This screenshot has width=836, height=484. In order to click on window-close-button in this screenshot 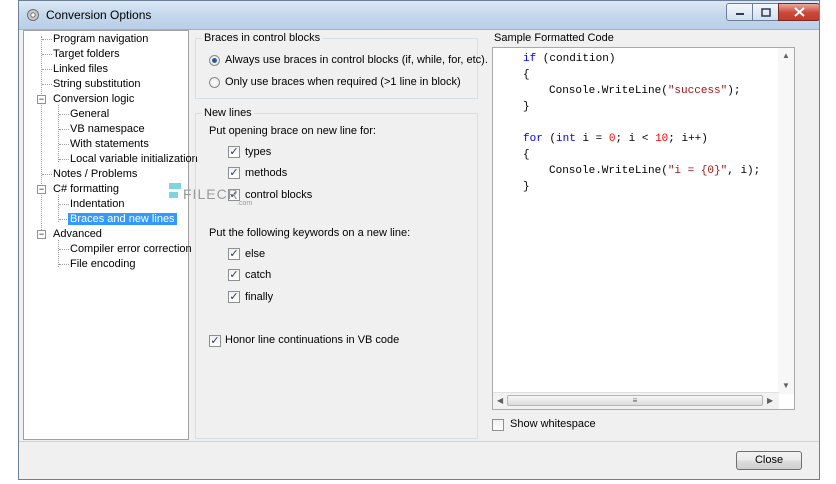, I will do `click(798, 12)`.